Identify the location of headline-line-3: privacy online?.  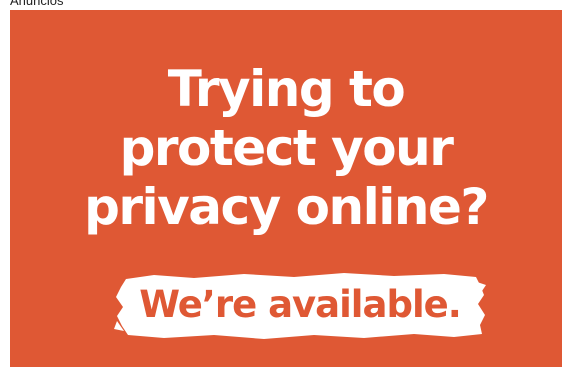
(286, 207).